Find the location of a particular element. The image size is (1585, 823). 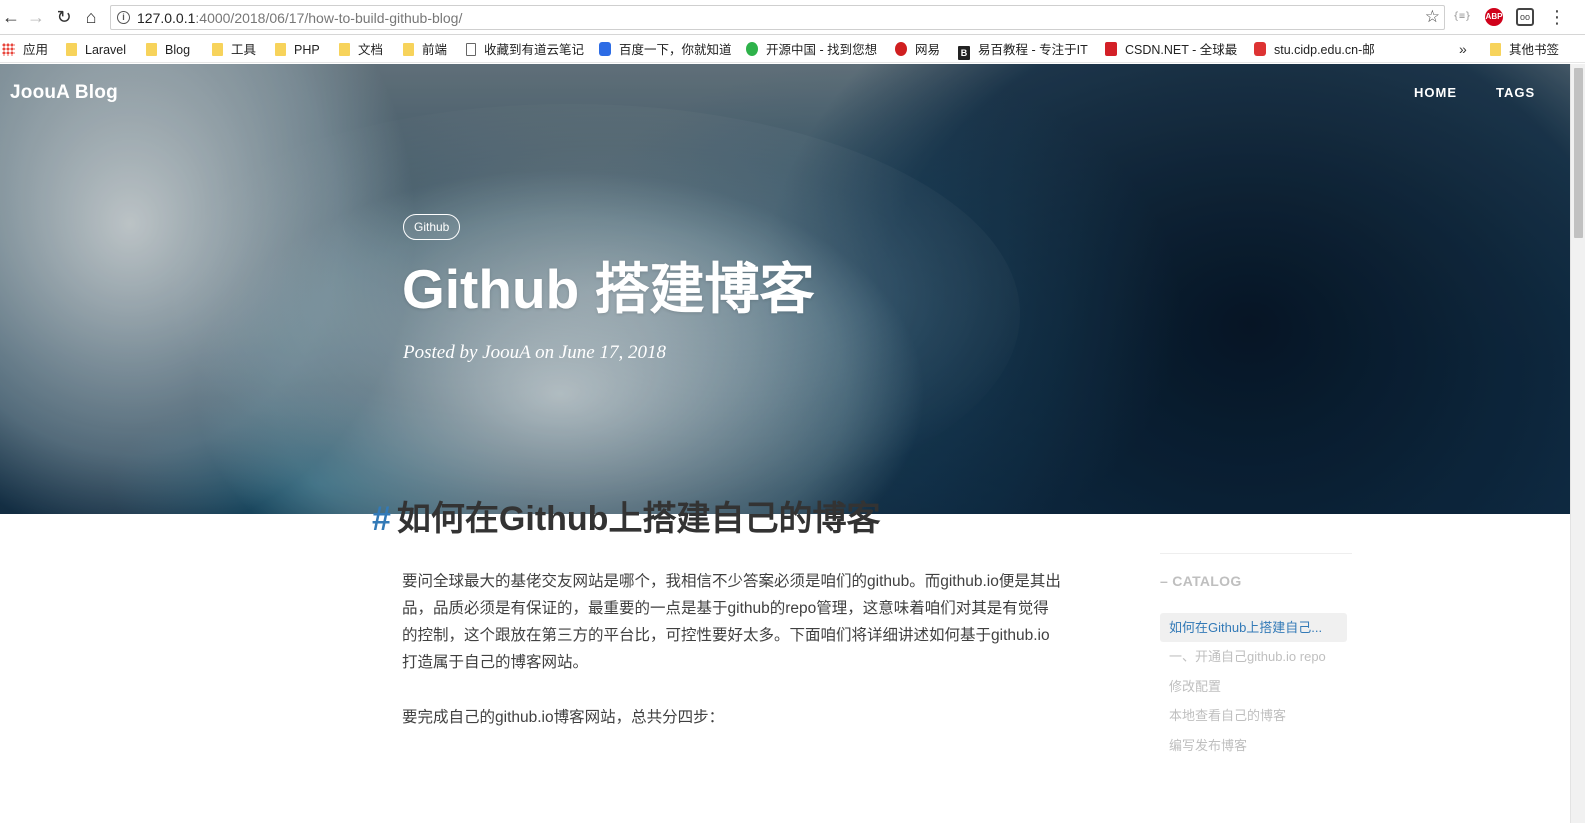

netease-icon is located at coordinates (901, 49).